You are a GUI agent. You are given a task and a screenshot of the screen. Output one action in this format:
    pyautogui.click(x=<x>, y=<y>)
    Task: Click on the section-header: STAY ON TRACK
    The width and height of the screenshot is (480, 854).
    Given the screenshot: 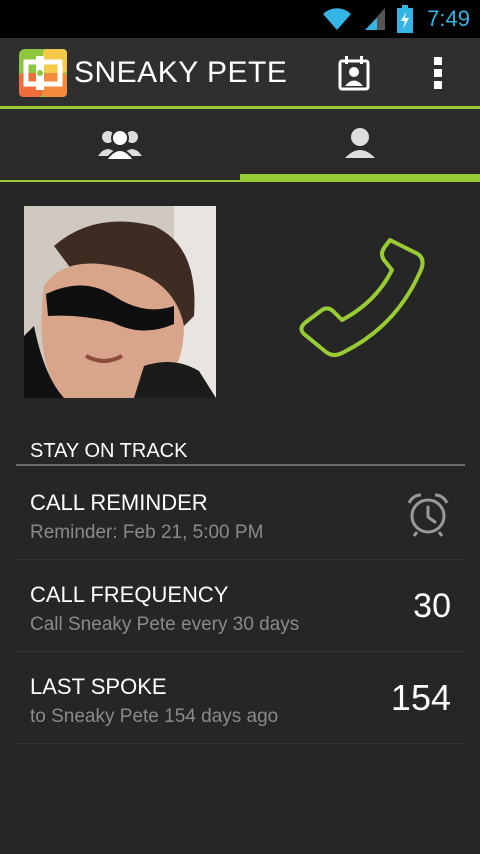 What is the action you would take?
    pyautogui.click(x=109, y=451)
    